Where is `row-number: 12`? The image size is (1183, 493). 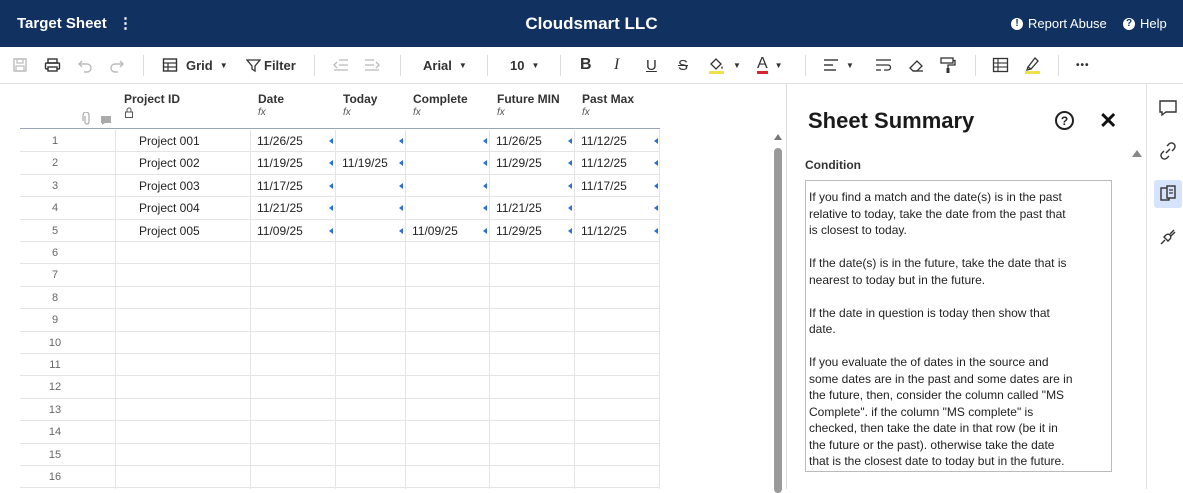
row-number: 12 is located at coordinates (55, 387).